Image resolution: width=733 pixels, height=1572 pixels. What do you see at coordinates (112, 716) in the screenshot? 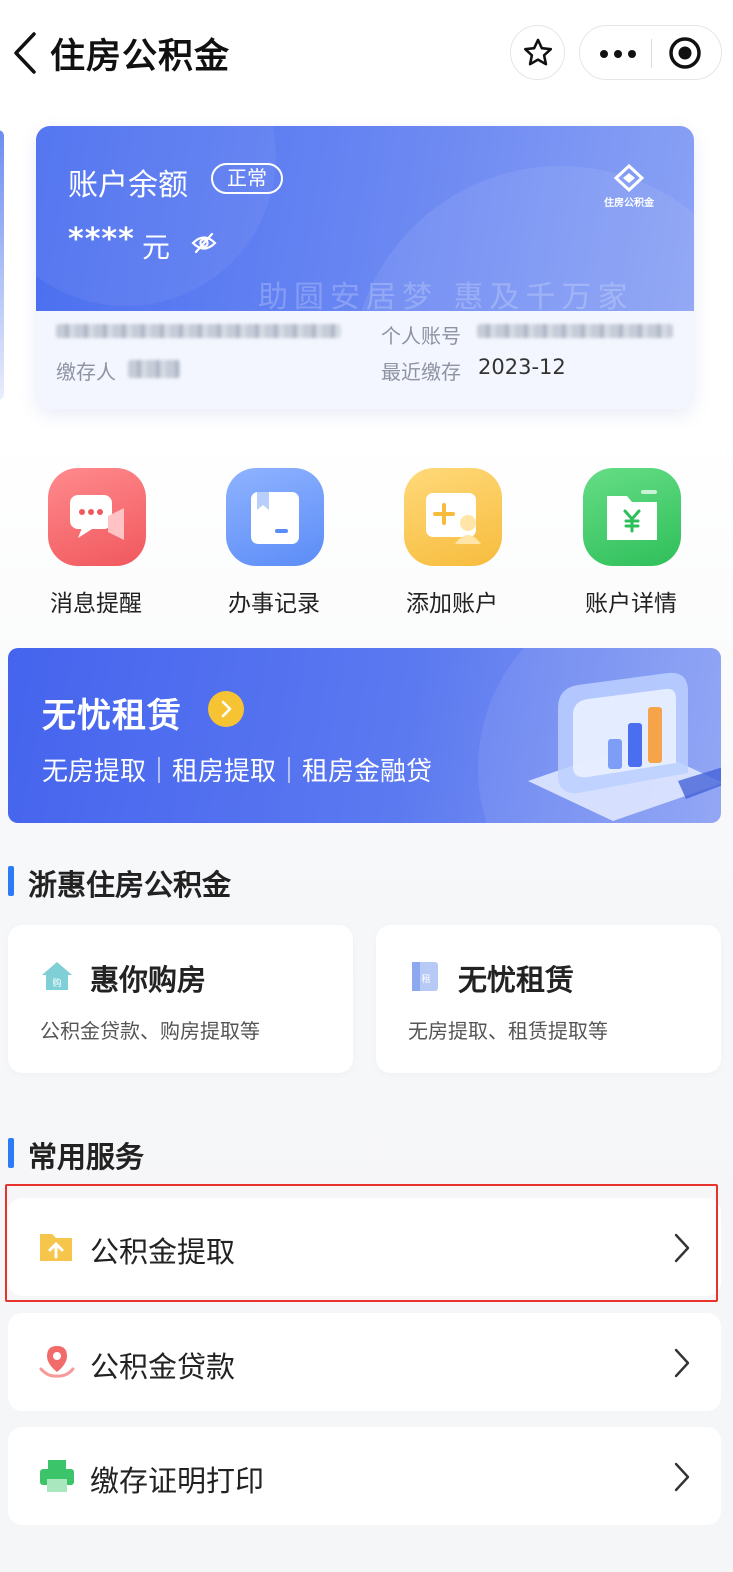
I see `banner-title: 无忧租赁` at bounding box center [112, 716].